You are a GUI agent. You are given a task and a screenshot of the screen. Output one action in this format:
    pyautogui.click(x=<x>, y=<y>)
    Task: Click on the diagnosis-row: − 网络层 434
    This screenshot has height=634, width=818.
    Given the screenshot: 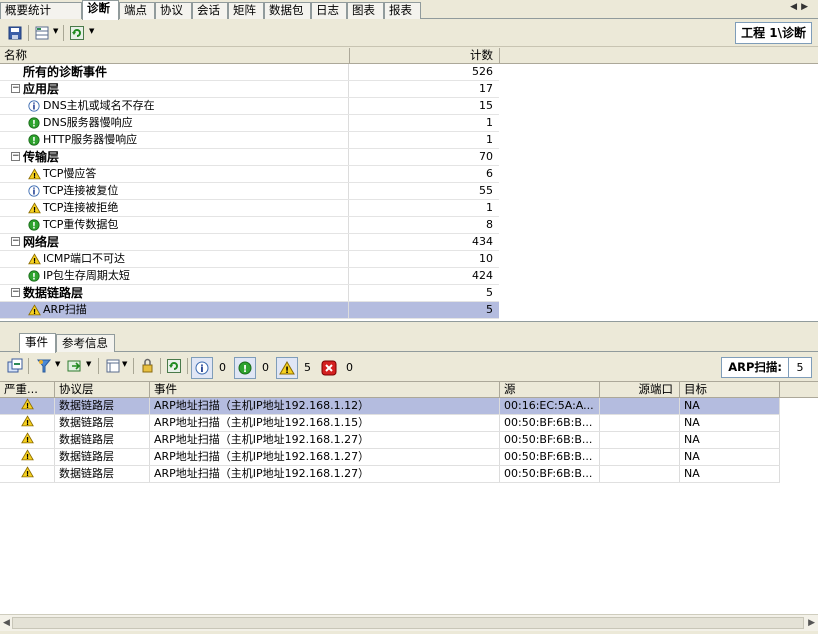 What is the action you would take?
    pyautogui.click(x=249, y=242)
    